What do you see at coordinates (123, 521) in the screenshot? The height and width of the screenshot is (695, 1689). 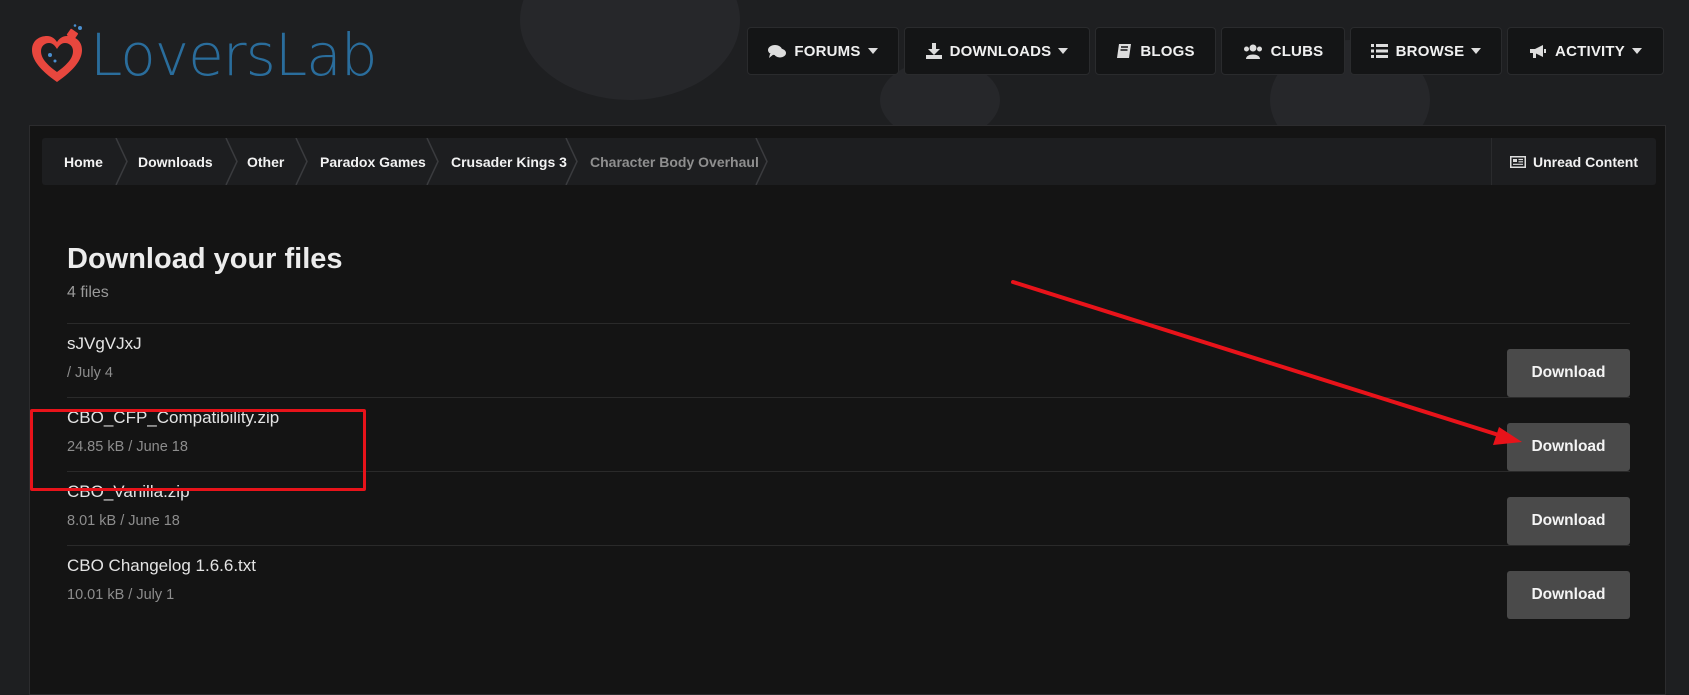 I see `file-meta: 8.01 kB / June 18` at bounding box center [123, 521].